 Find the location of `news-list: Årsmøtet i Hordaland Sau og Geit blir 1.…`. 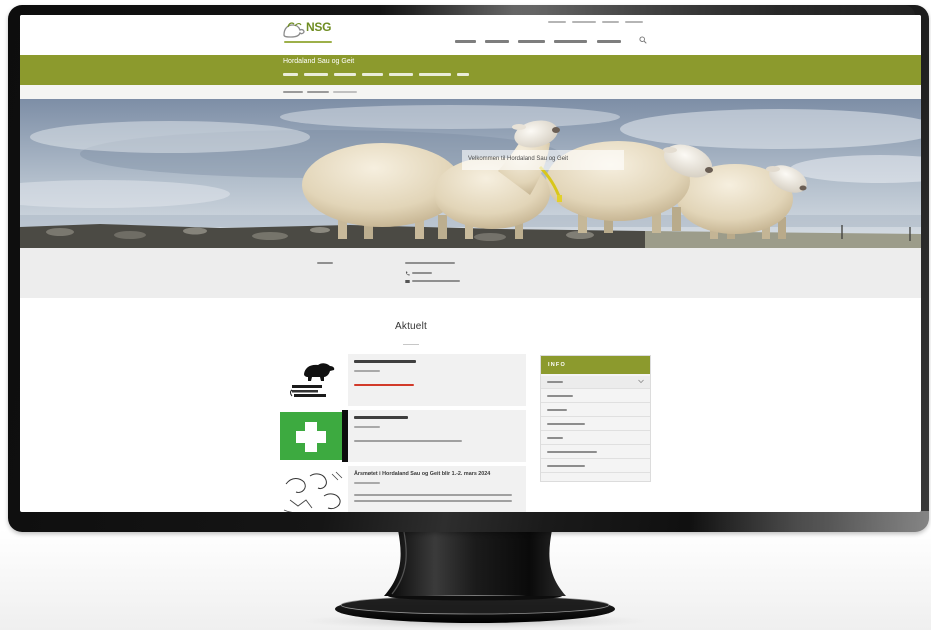

news-list: Årsmøtet i Hordaland Sau og Geit blir 1.… is located at coordinates (403, 433).